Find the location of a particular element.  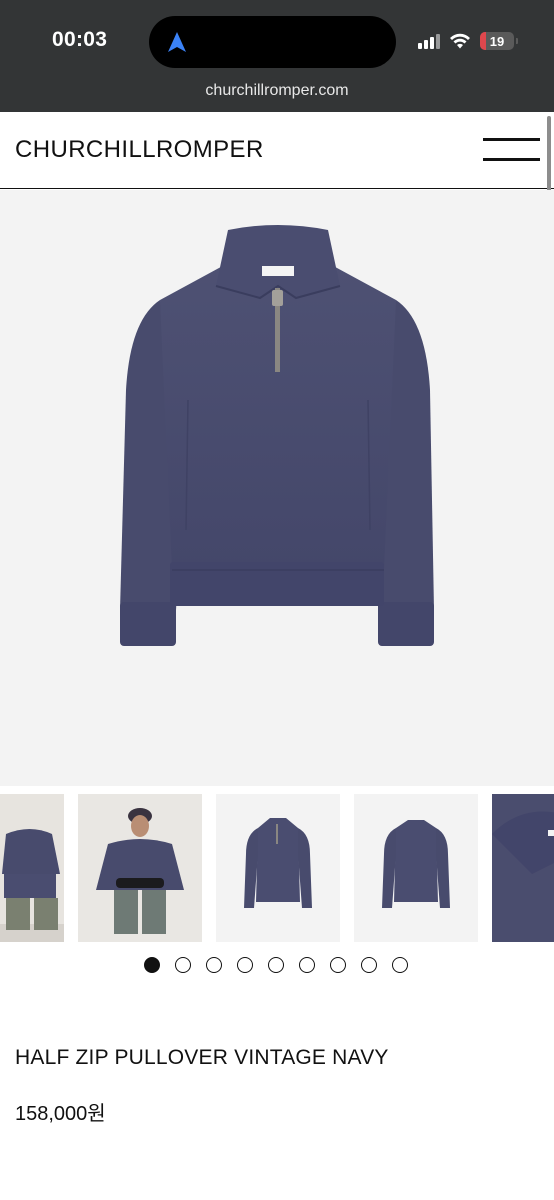

browser-chrome: 00:03 19 churchillromper.com is located at coordinates (277, 56).